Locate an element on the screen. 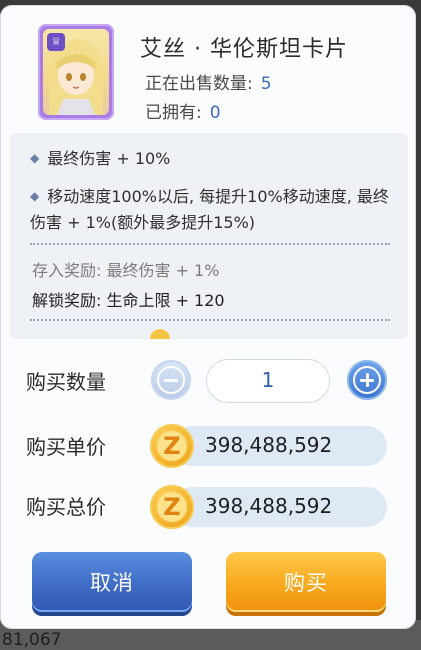 The width and height of the screenshot is (421, 650). owned-label: 已拥有: is located at coordinates (173, 113).